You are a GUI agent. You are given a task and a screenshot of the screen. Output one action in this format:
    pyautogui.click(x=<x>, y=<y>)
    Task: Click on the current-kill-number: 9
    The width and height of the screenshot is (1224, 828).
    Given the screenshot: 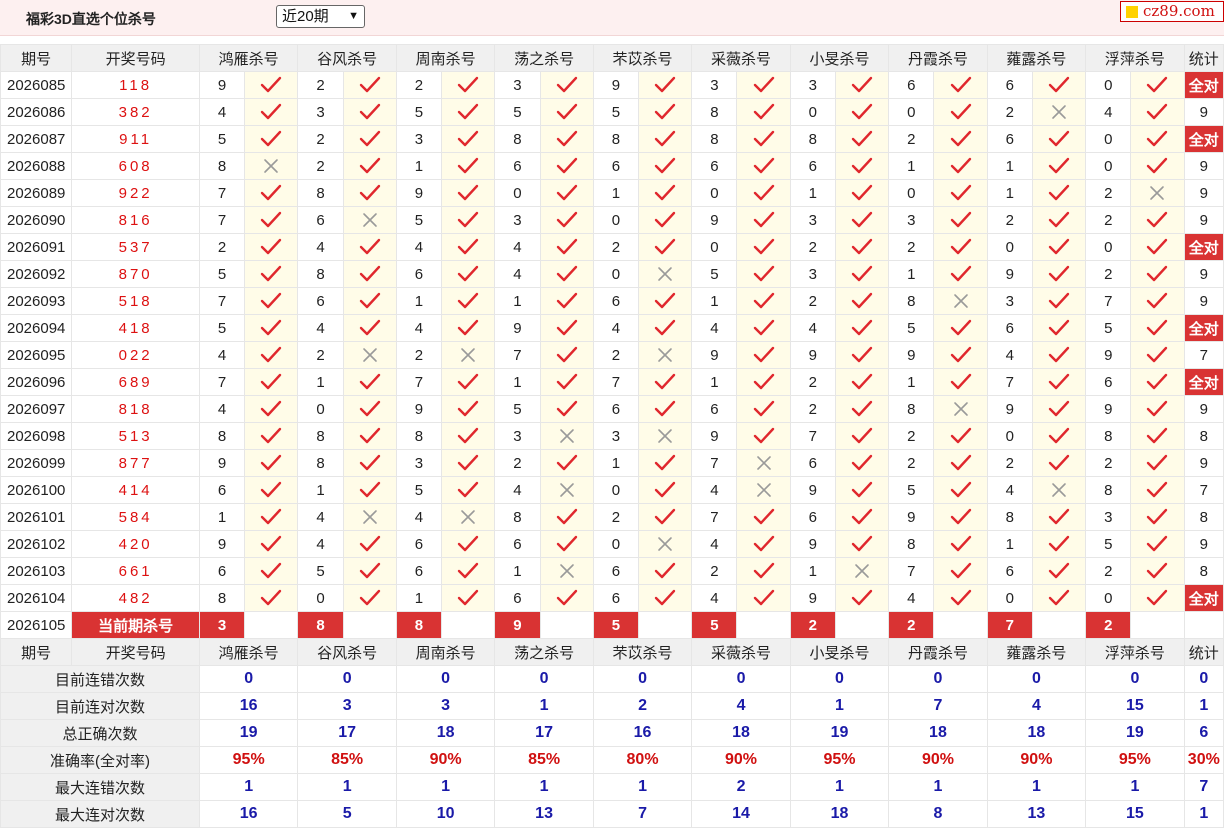 What is the action you would take?
    pyautogui.click(x=517, y=625)
    